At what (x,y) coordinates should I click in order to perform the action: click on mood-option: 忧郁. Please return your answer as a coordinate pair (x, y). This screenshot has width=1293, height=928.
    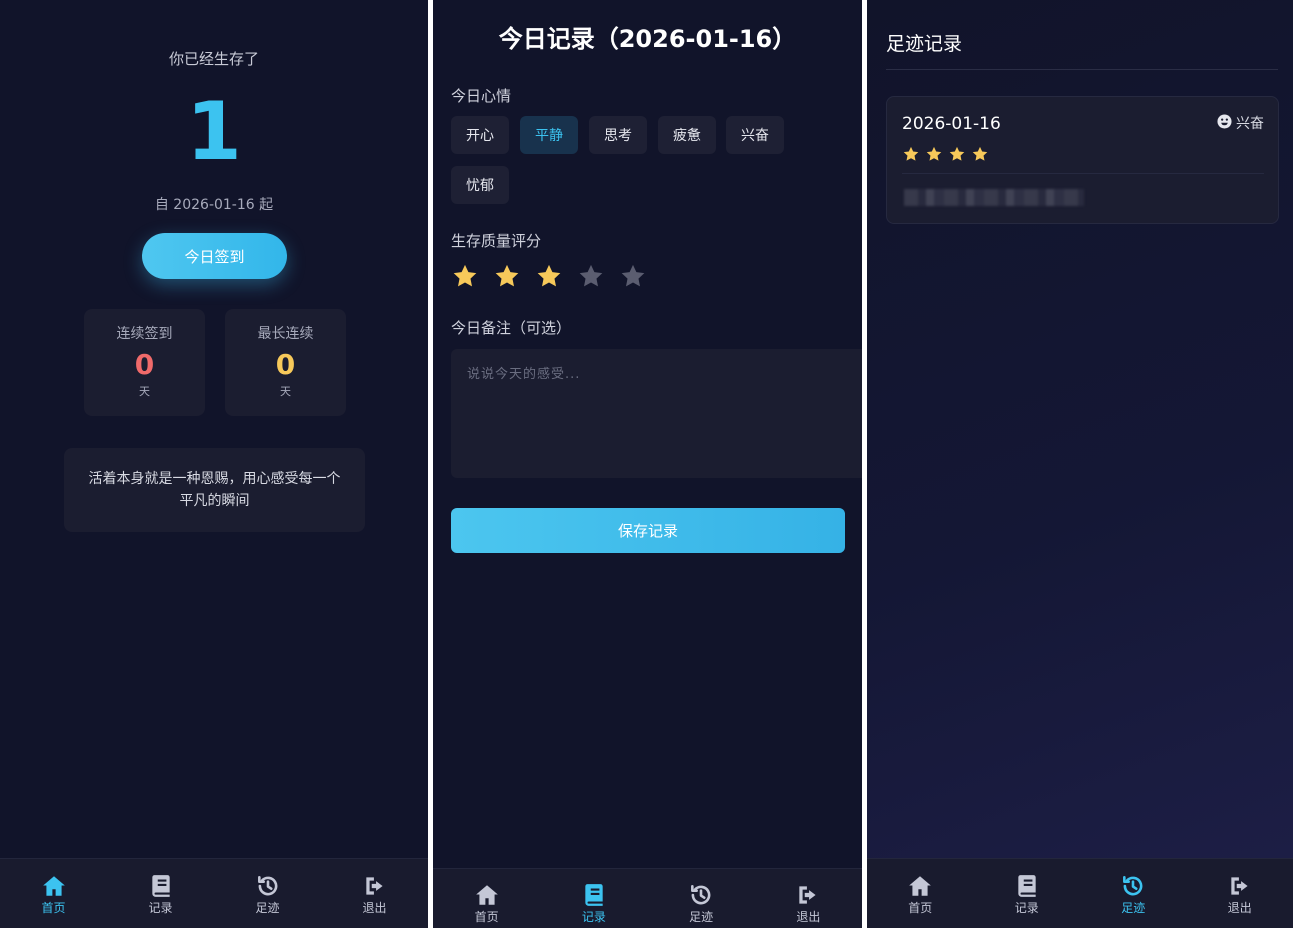
    Looking at the image, I should click on (480, 185).